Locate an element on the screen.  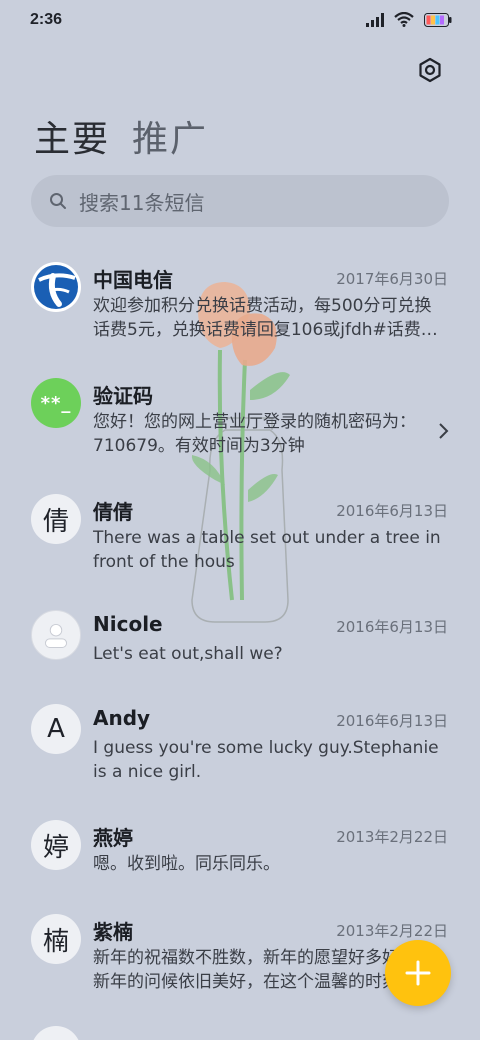
new-message-button is located at coordinates (418, 973).